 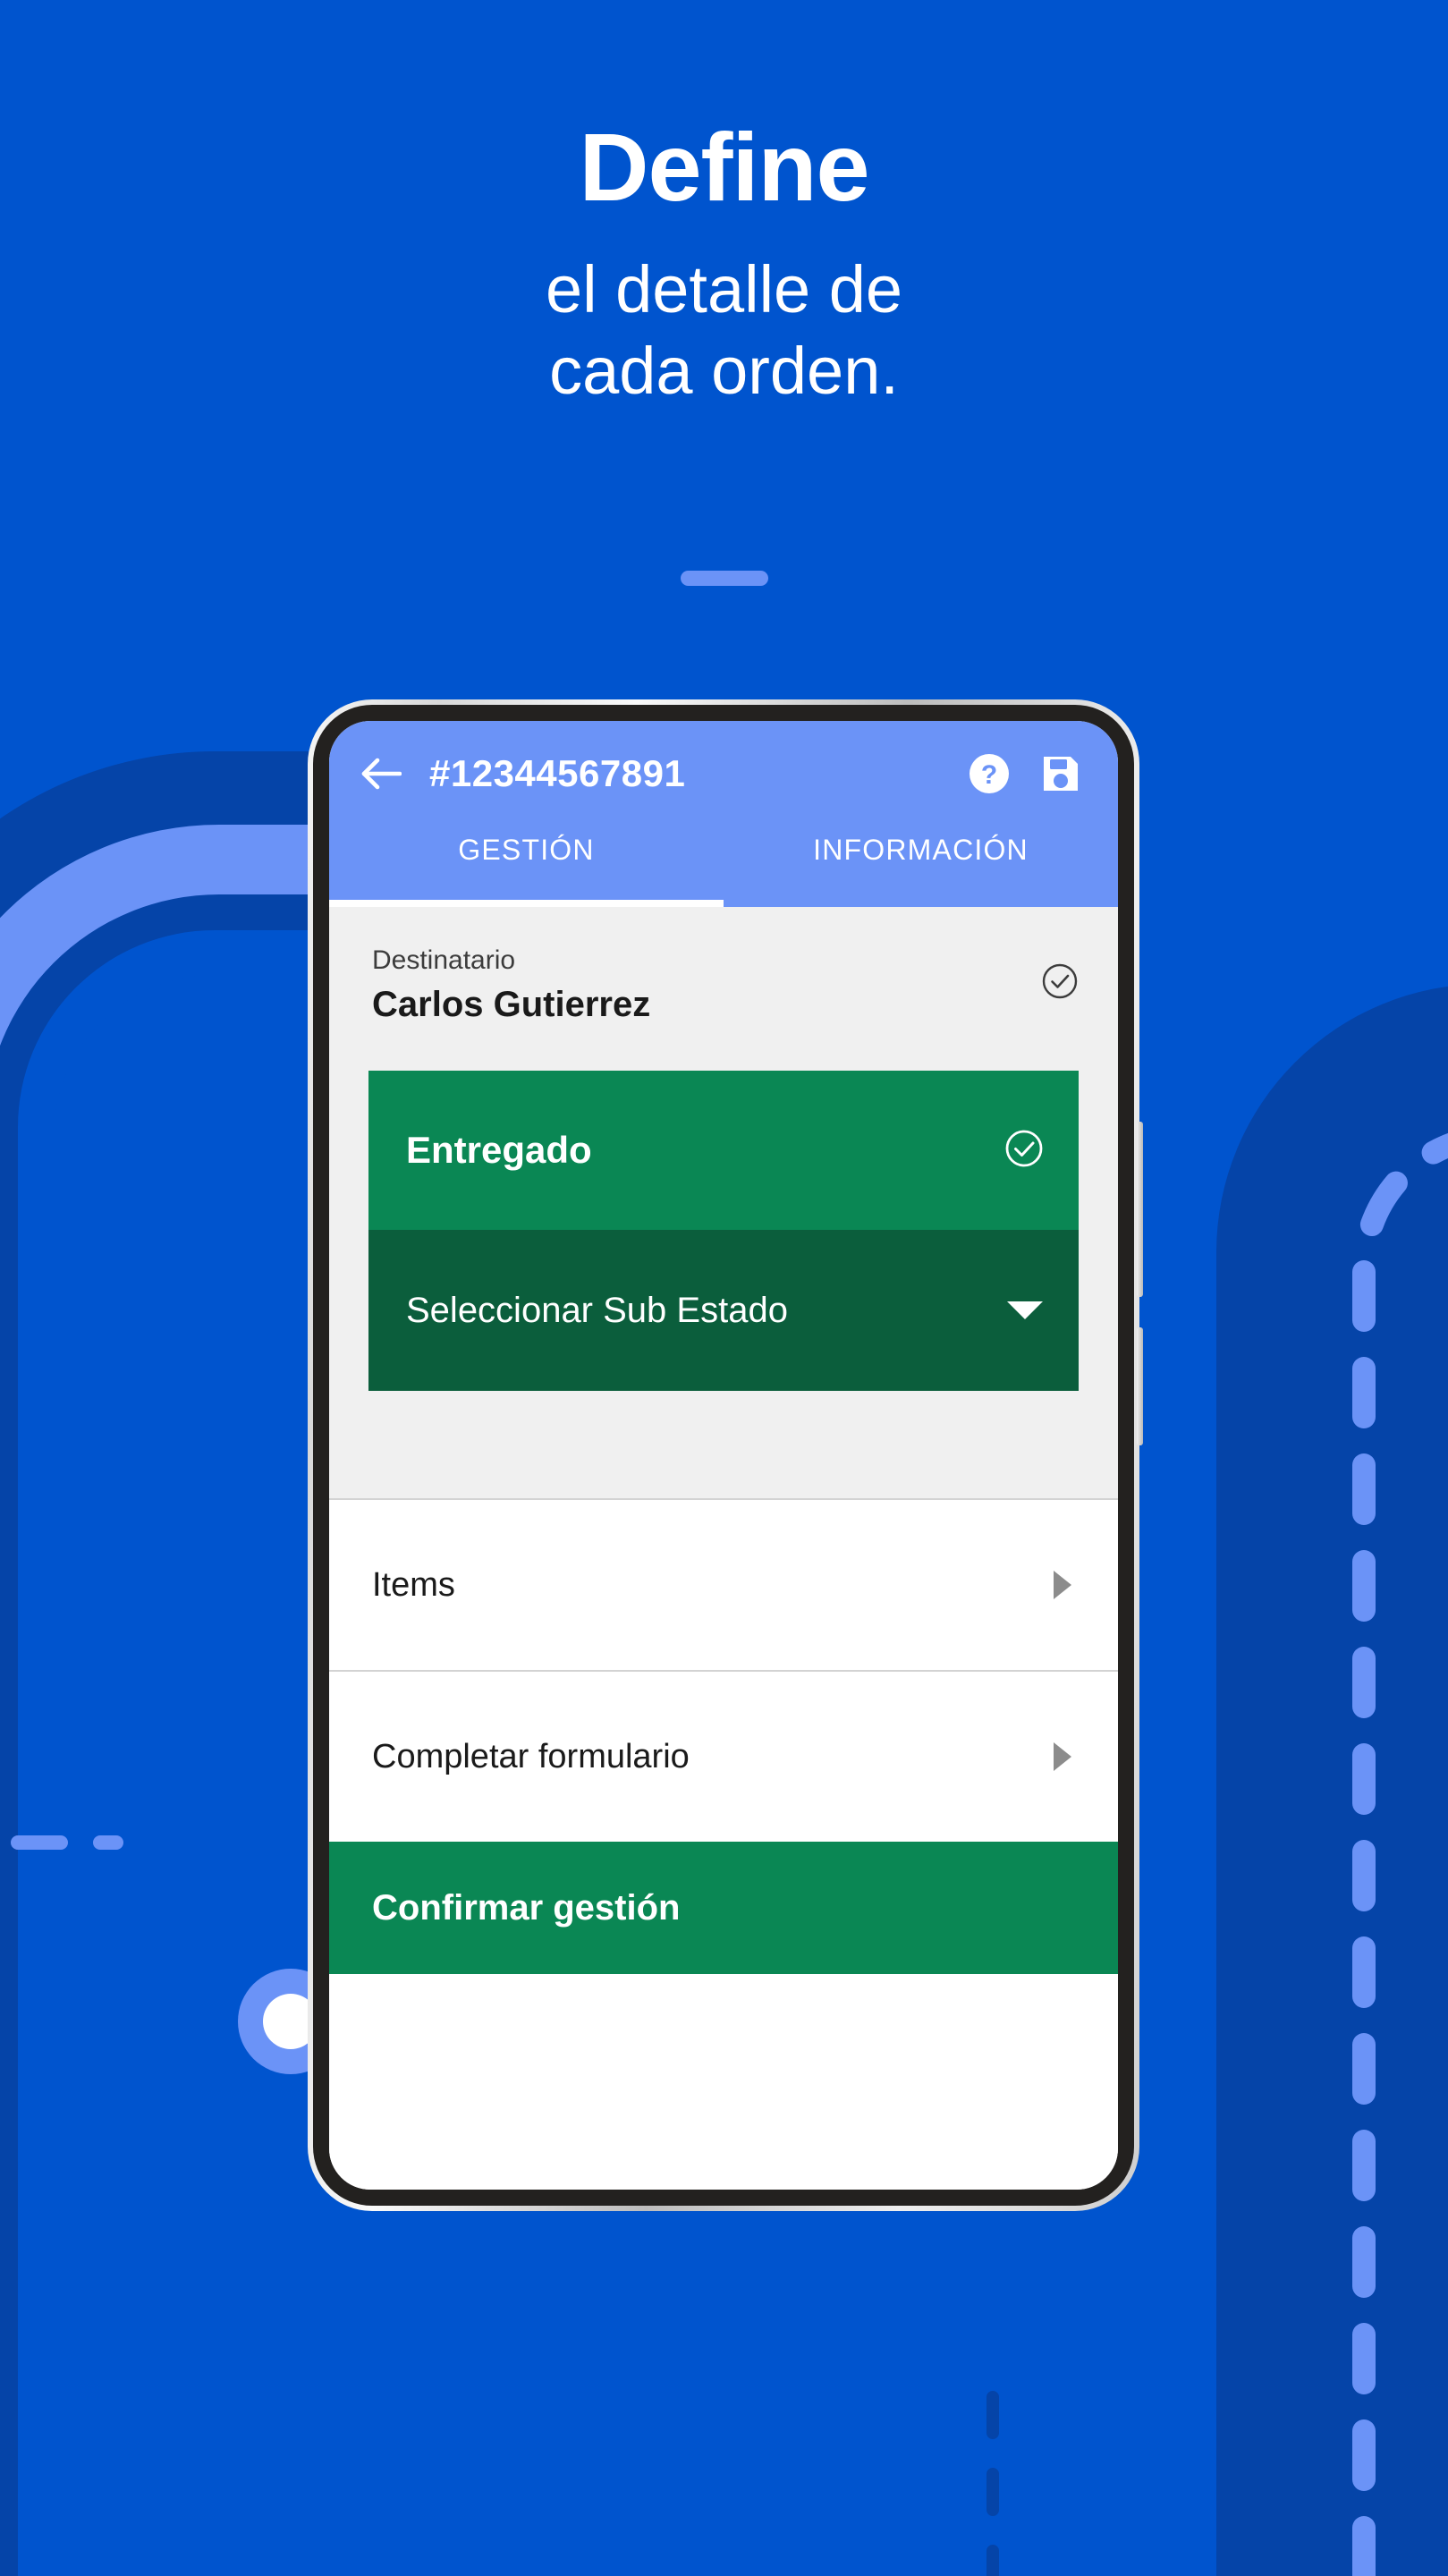 I want to click on tab-strip: GESTIÓN INFORMACIÓN, so click(x=723, y=866).